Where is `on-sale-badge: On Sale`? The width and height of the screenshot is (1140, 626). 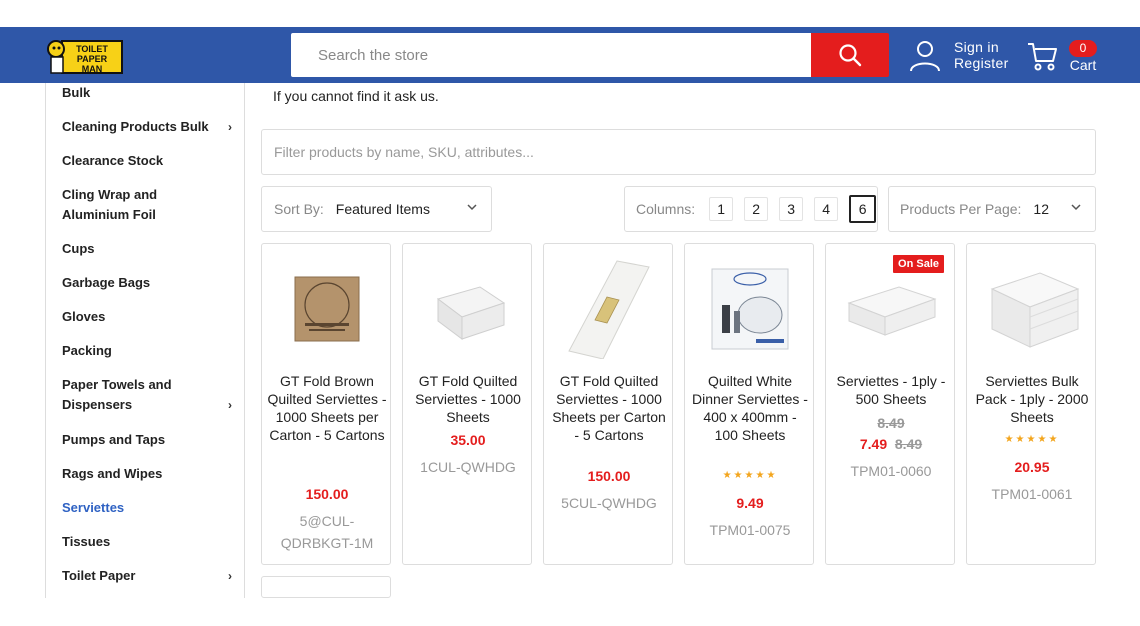
on-sale-badge: On Sale is located at coordinates (918, 264).